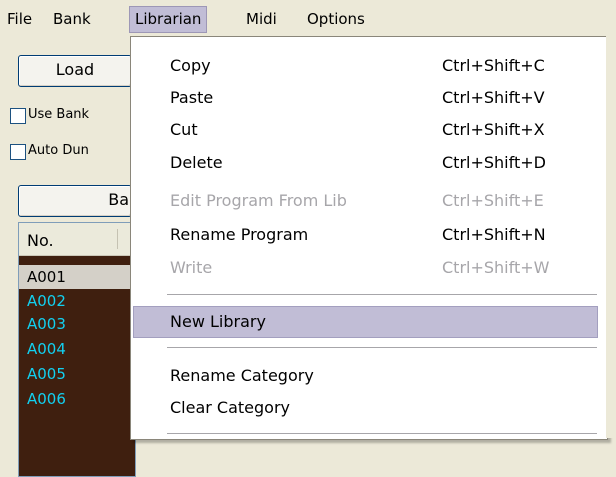 The image size is (616, 477). Describe the element at coordinates (494, 234) in the screenshot. I see `menu-item-shortcut: Ctrl+Shift+N` at that location.